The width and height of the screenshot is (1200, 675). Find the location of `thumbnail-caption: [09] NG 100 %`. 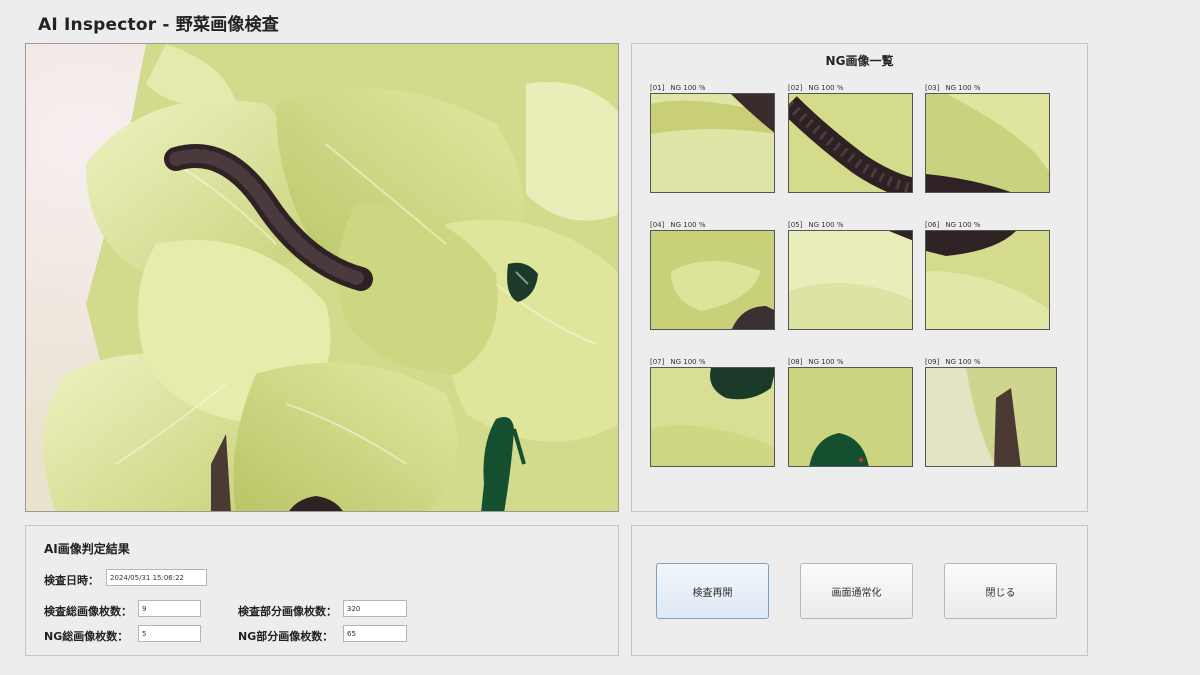

thumbnail-caption: [09] NG 100 % is located at coordinates (953, 362).